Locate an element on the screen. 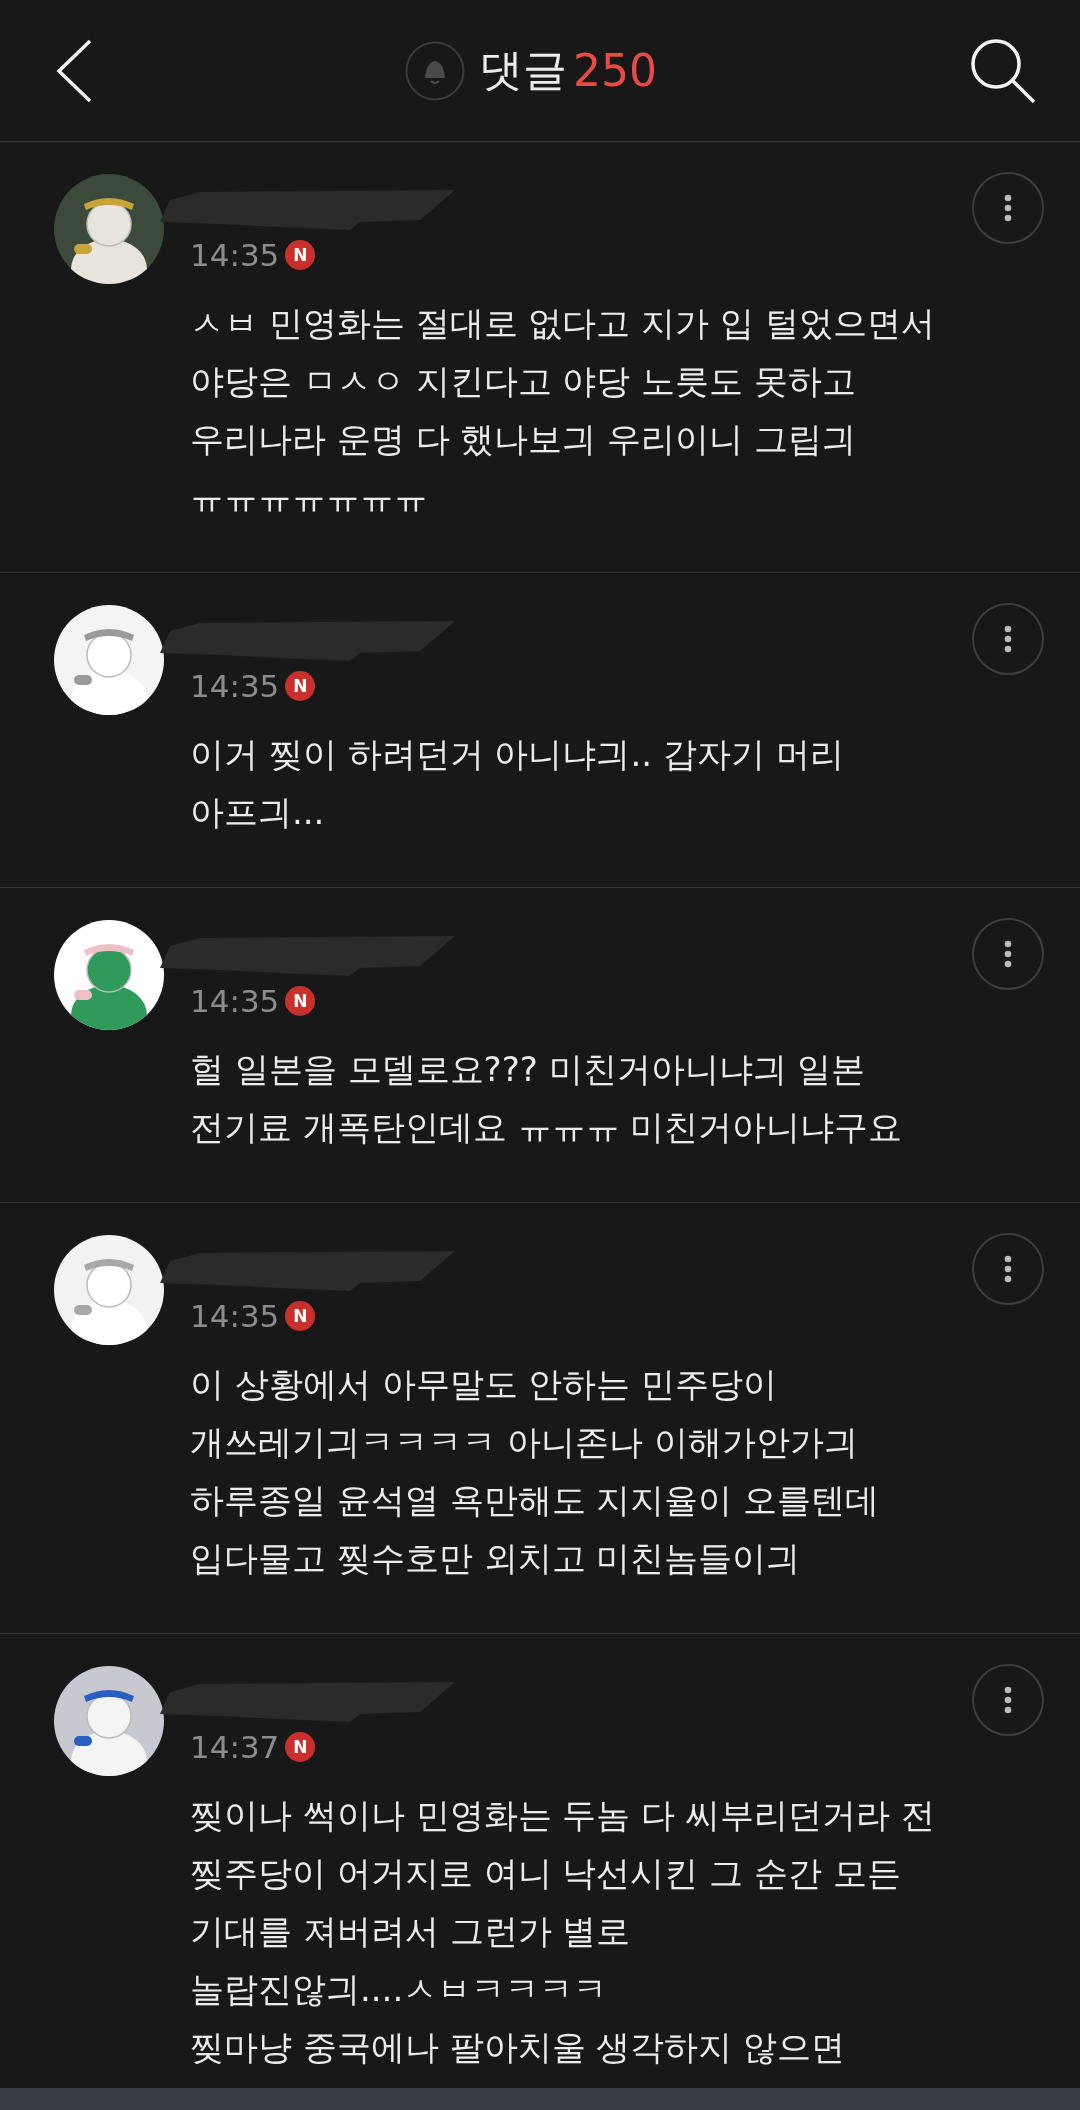 This screenshot has height=2110, width=1080. back-icon is located at coordinates (74, 70).